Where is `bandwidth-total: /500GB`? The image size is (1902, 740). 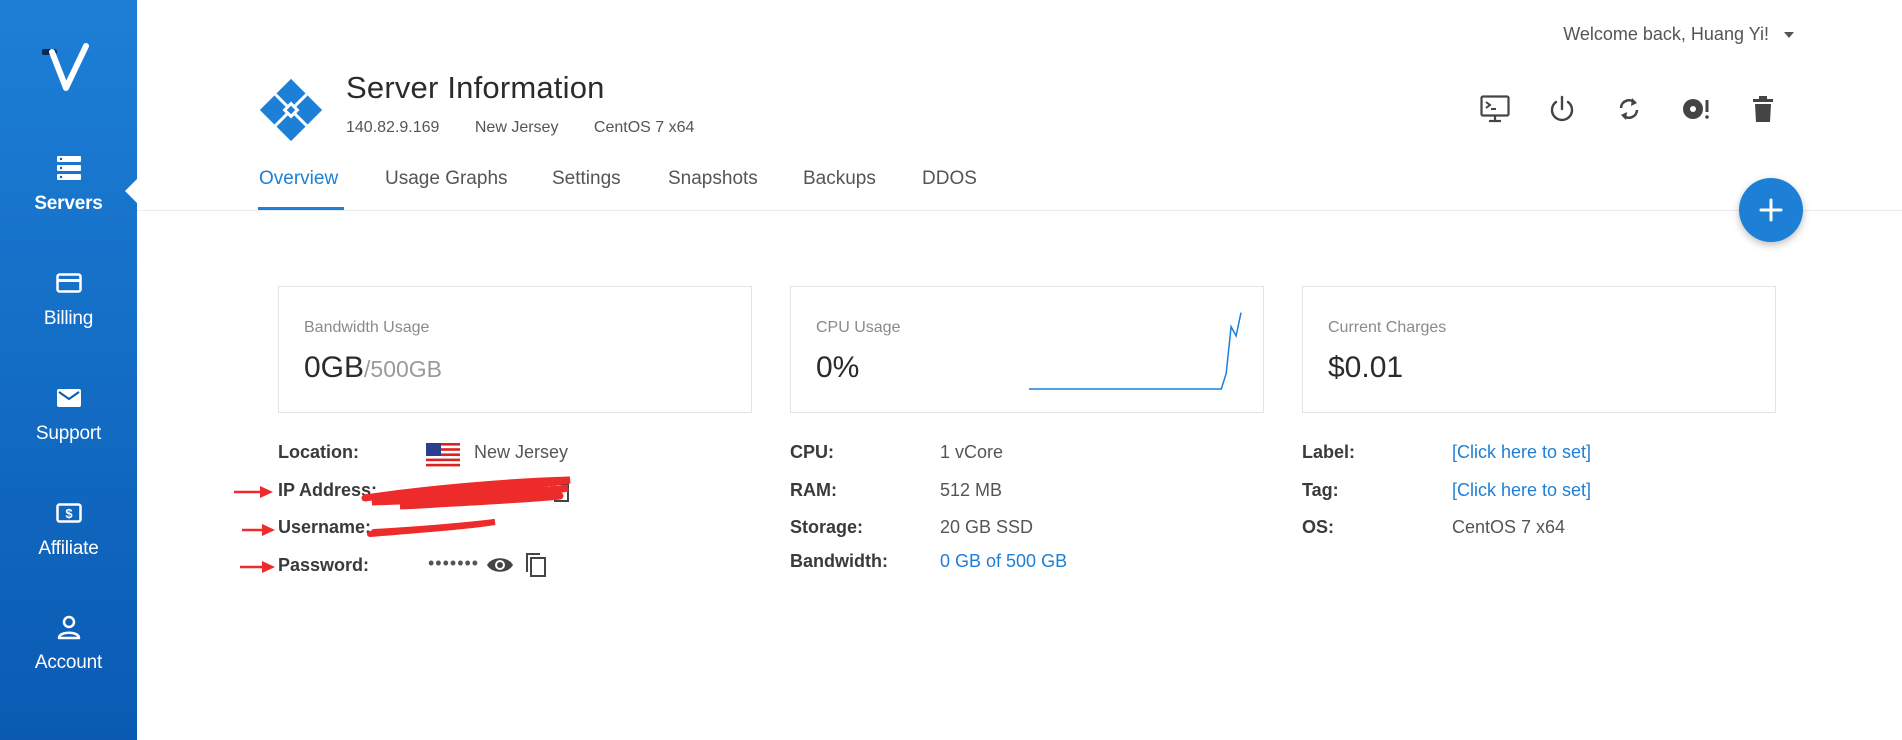
bandwidth-total: /500GB is located at coordinates (403, 369).